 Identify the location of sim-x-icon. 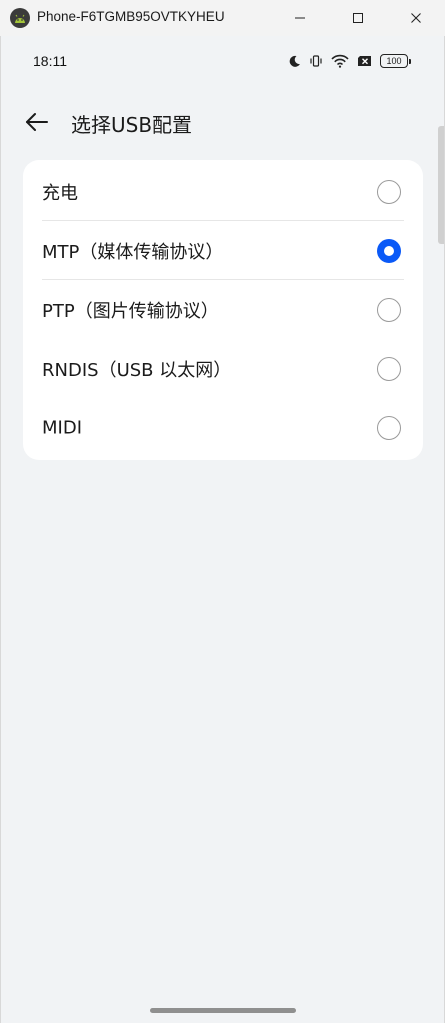
(364, 61).